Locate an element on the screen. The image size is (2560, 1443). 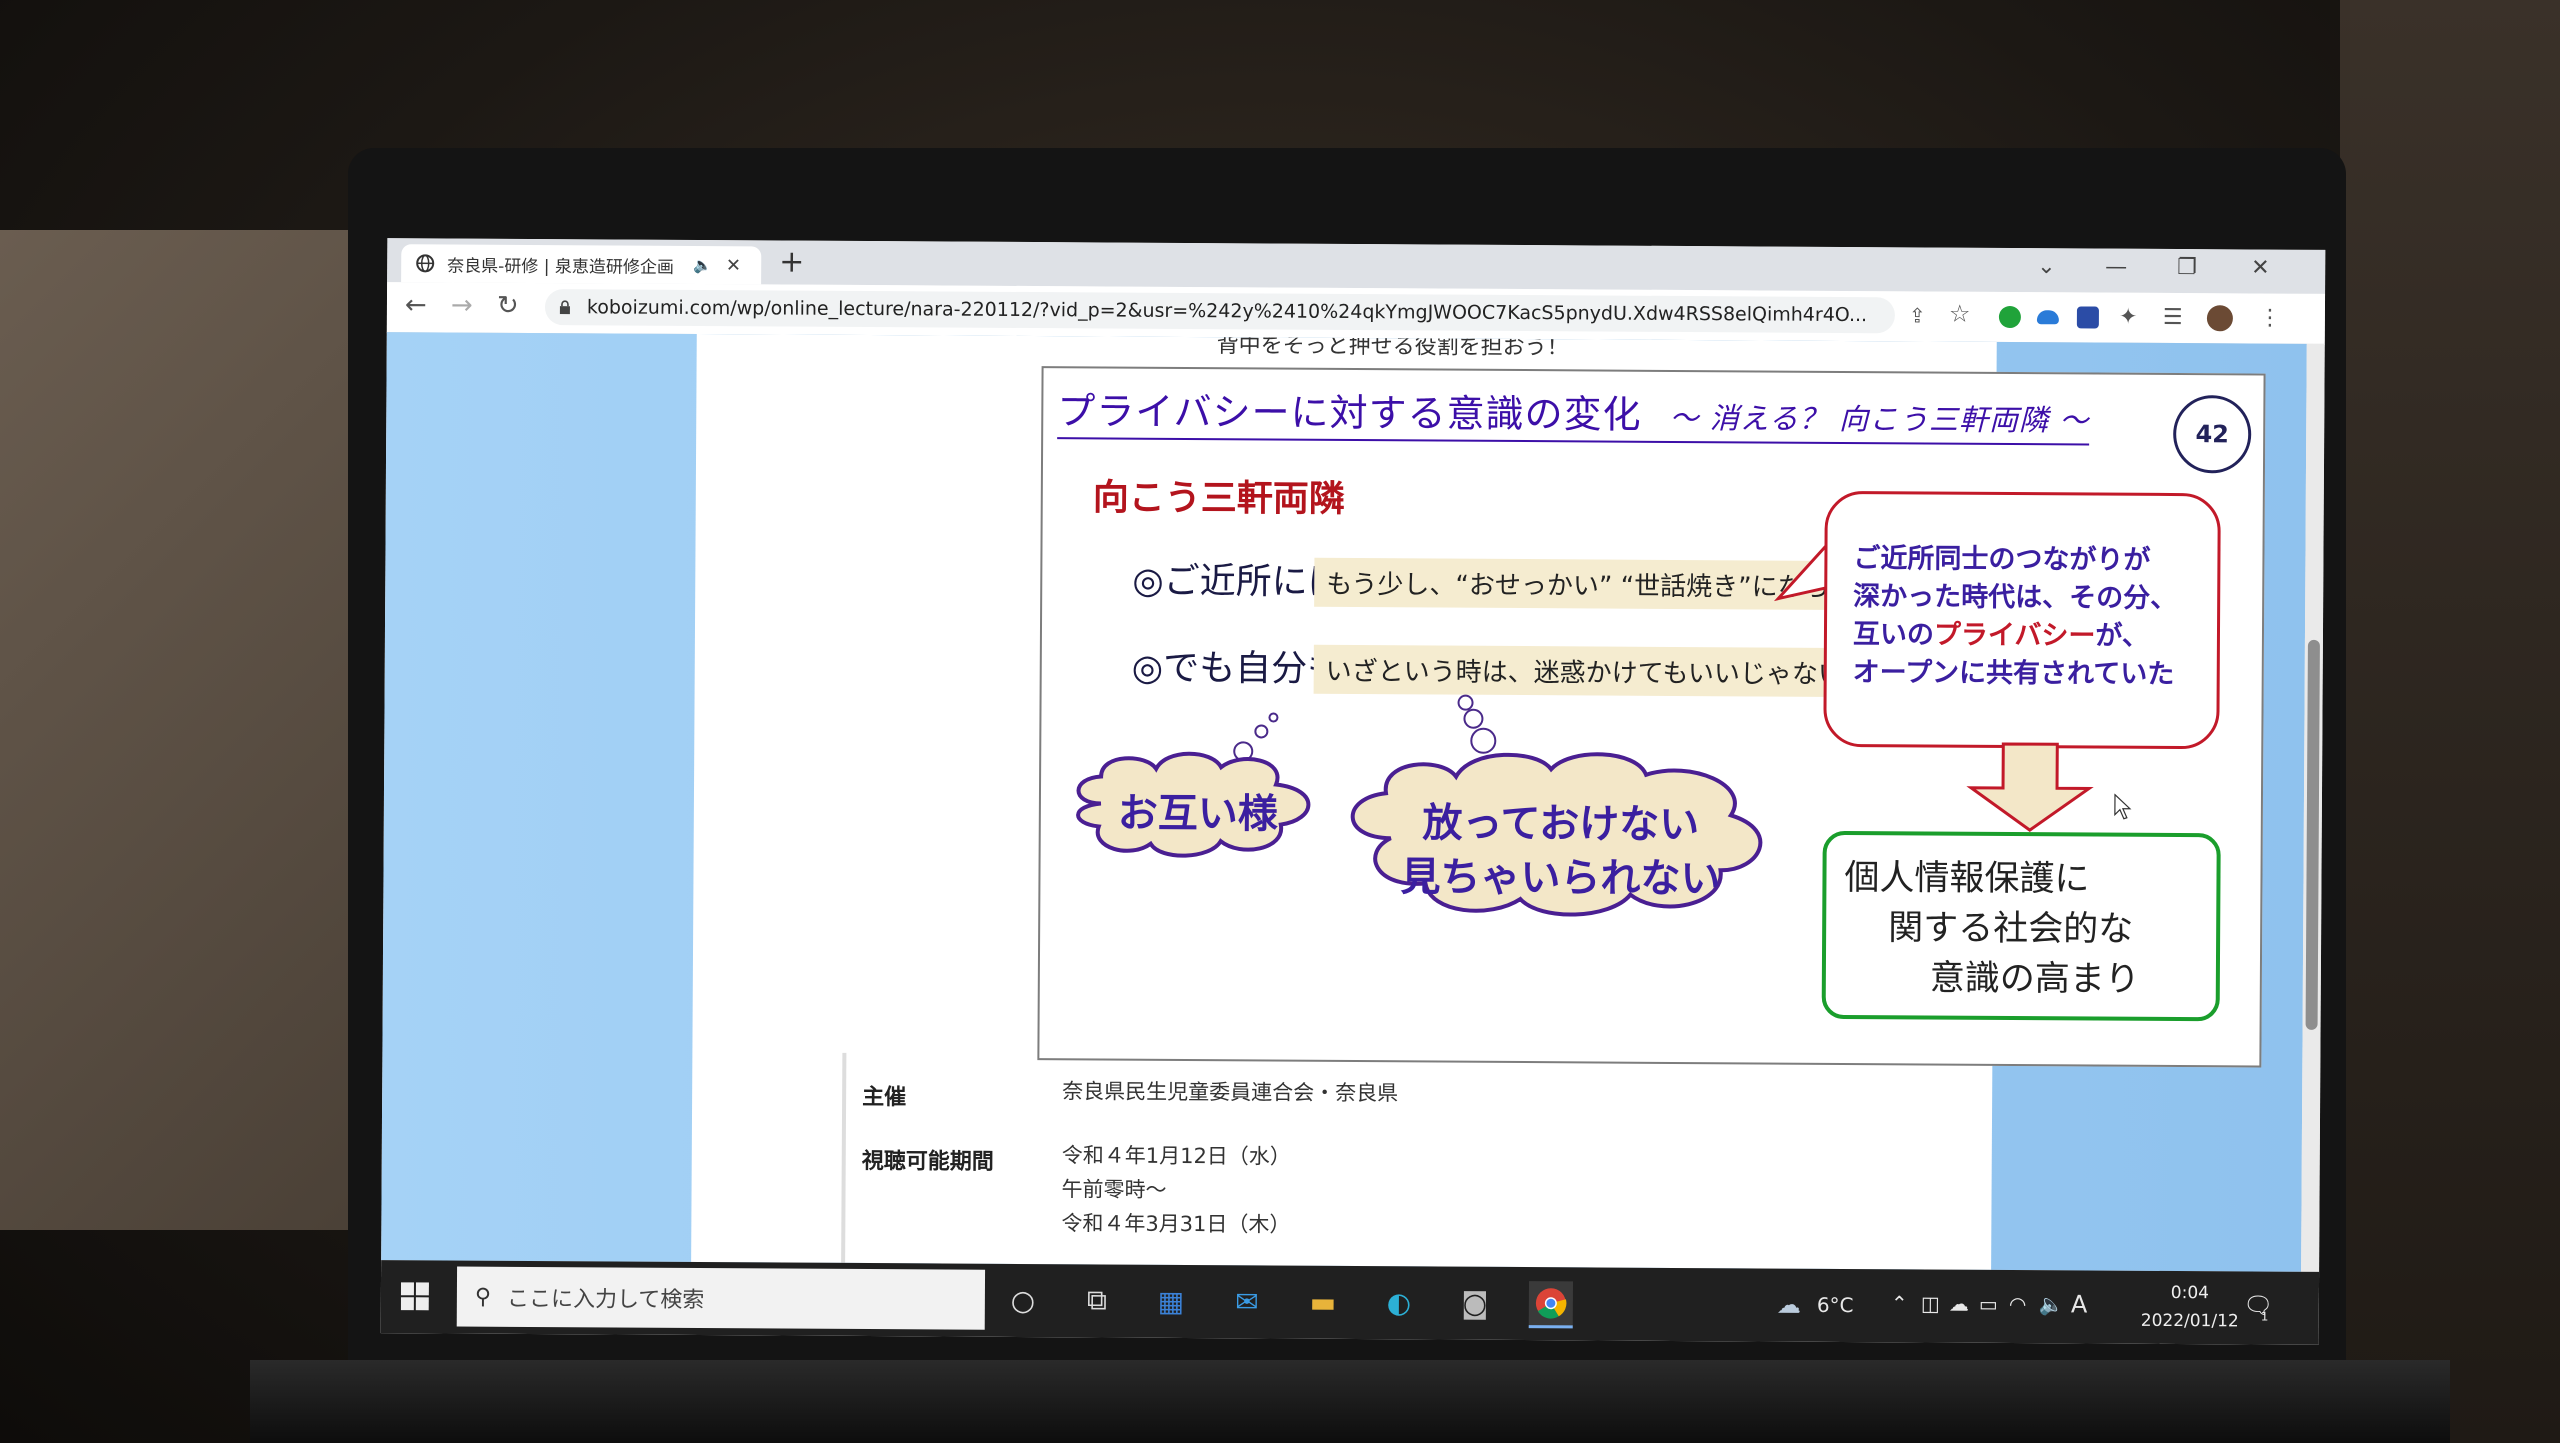
row-label-neighbors: ◎ご近所には is located at coordinates (1238, 581).